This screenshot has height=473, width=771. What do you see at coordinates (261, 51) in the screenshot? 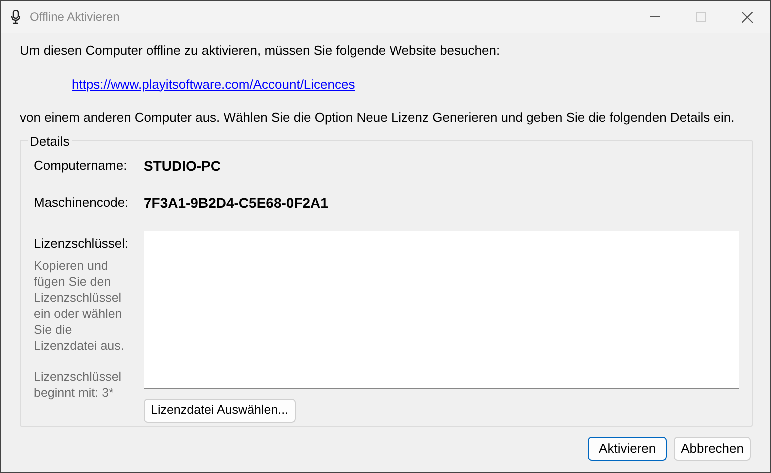
I see `intro-text: Um diesen Computer offline zu aktivieren, müssen Sie folgende Website besuchen:` at bounding box center [261, 51].